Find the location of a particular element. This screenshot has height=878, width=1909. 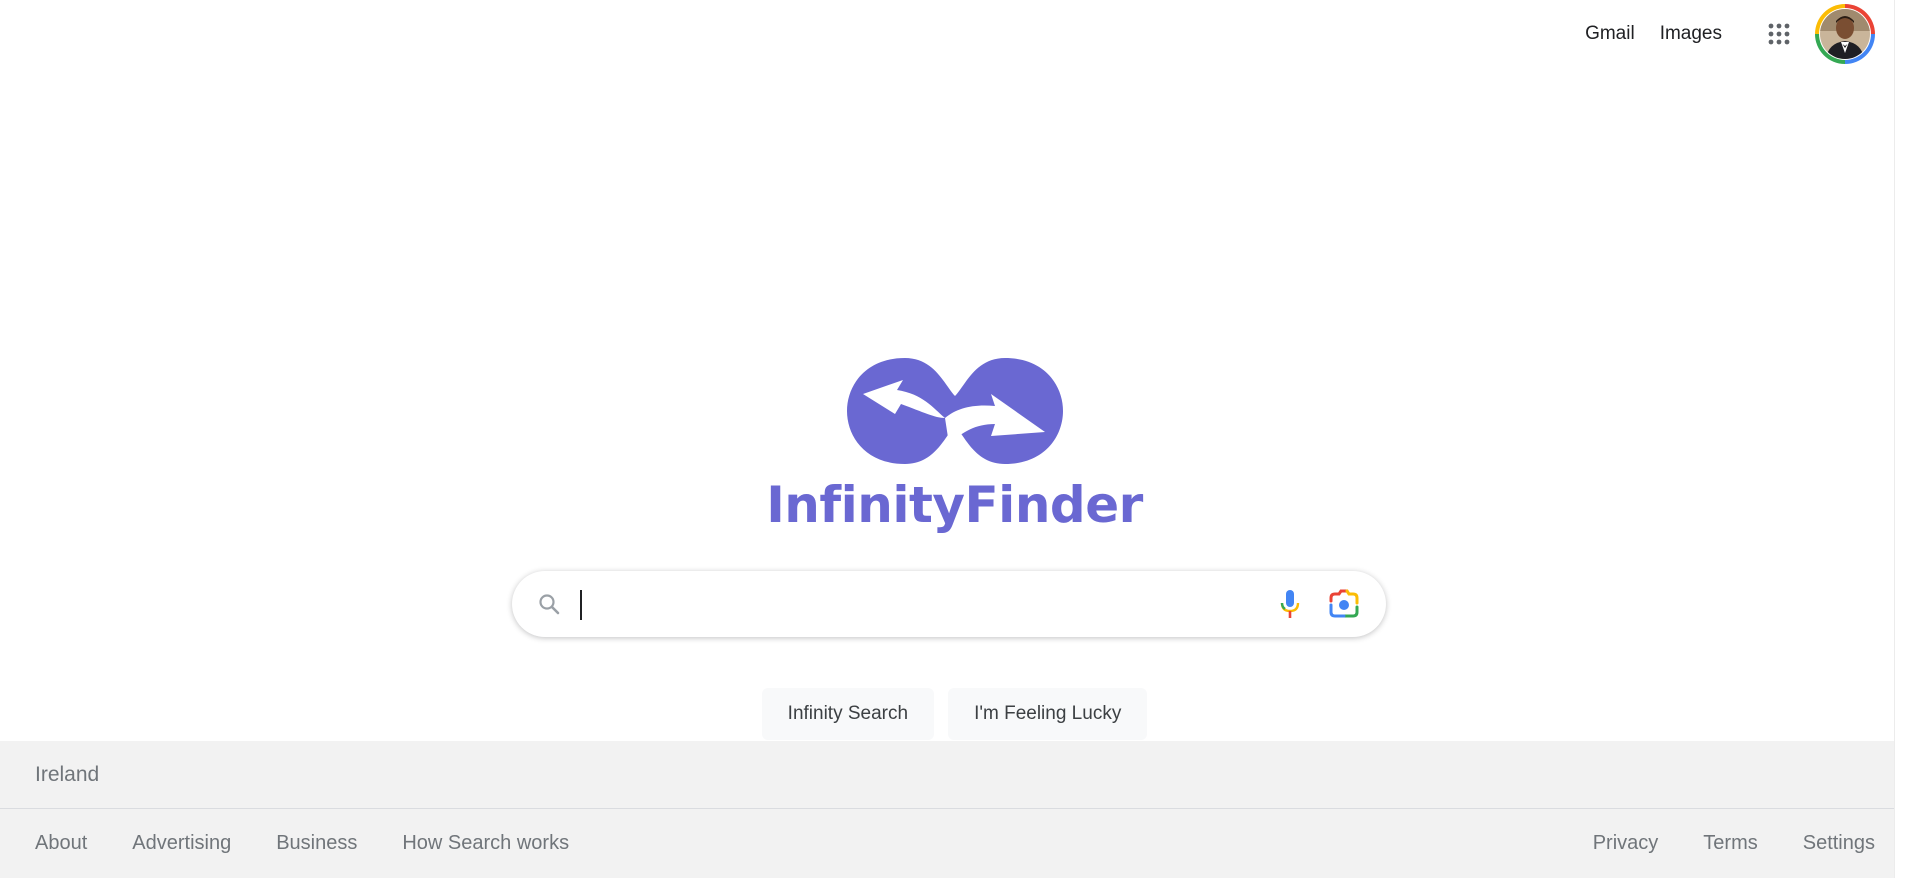

avatar is located at coordinates (1845, 34).